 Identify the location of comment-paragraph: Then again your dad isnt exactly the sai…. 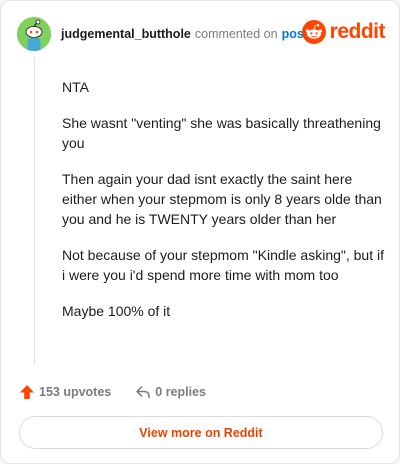
(222, 199).